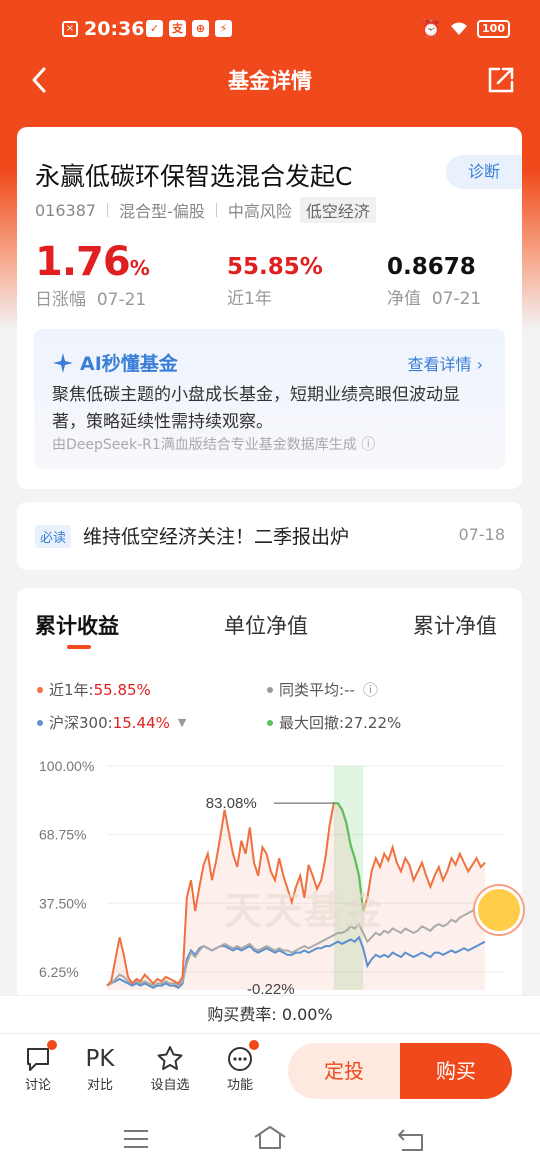  Describe the element at coordinates (312, 723) in the screenshot. I see `legend-drawdown-label: 最大回撤:` at that location.